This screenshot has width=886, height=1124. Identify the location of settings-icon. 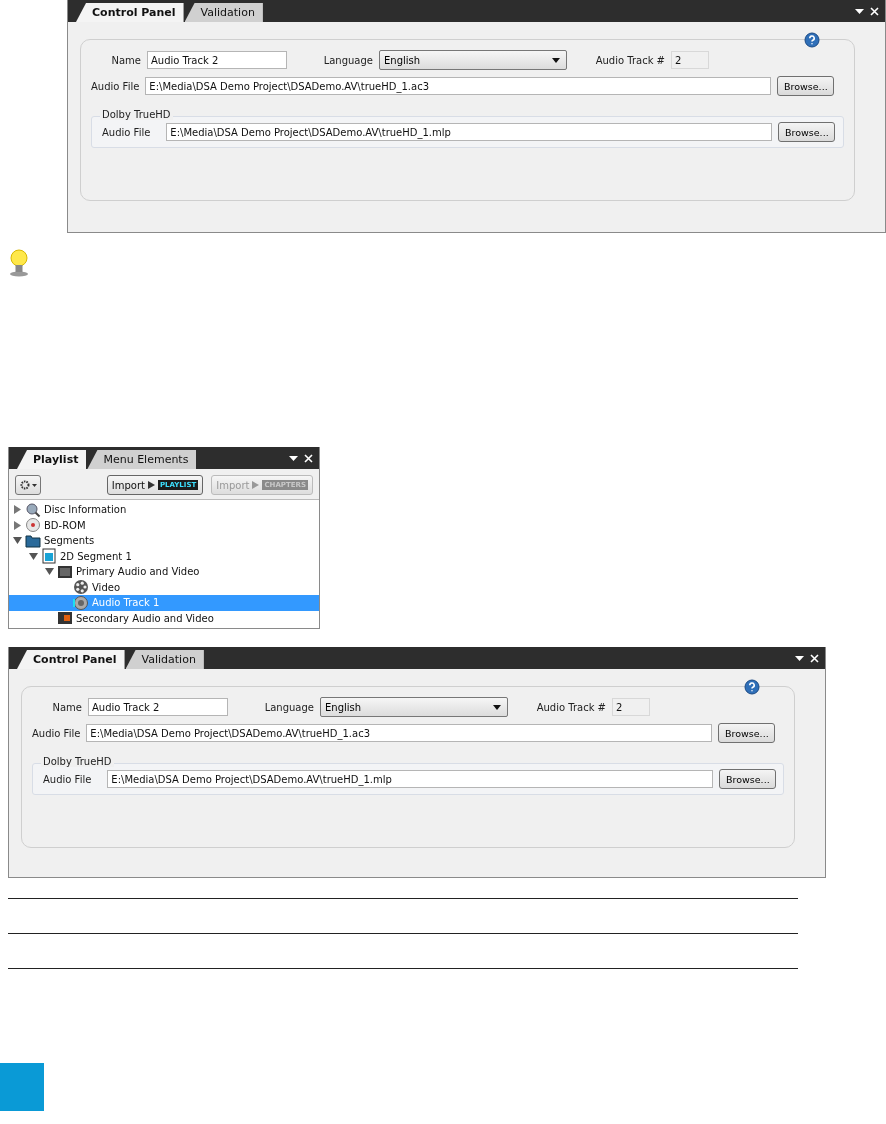
(24, 485).